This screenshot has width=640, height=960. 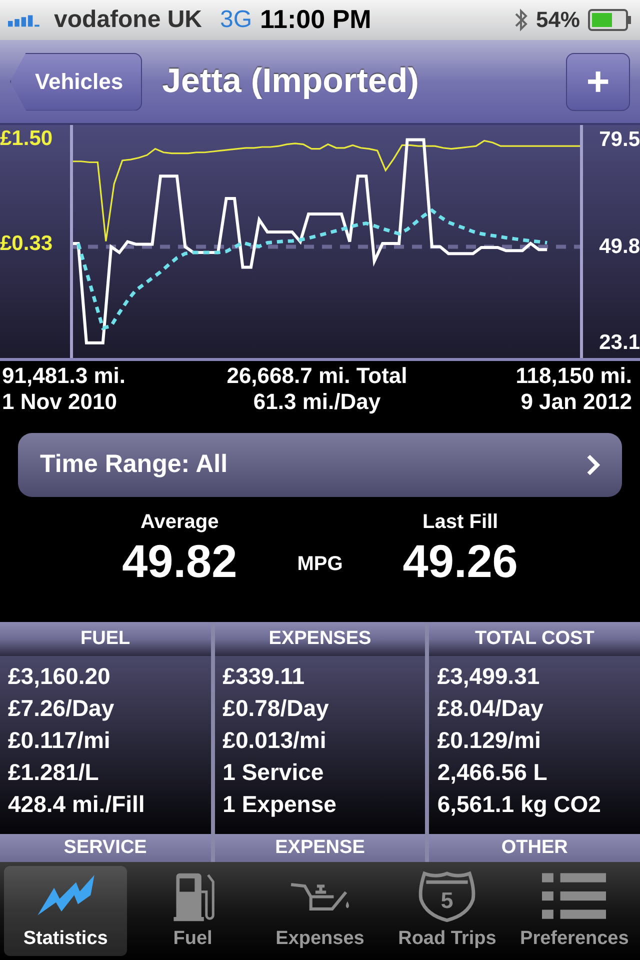 What do you see at coordinates (320, 911) in the screenshot?
I see `tab: Expenses` at bounding box center [320, 911].